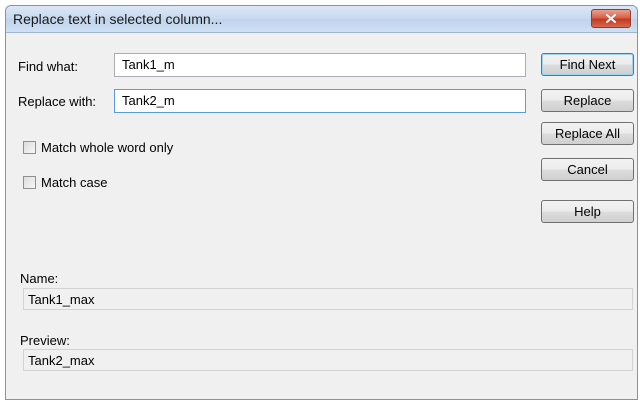 This screenshot has height=401, width=640. I want to click on replace-with-label: Replace with:, so click(57, 101).